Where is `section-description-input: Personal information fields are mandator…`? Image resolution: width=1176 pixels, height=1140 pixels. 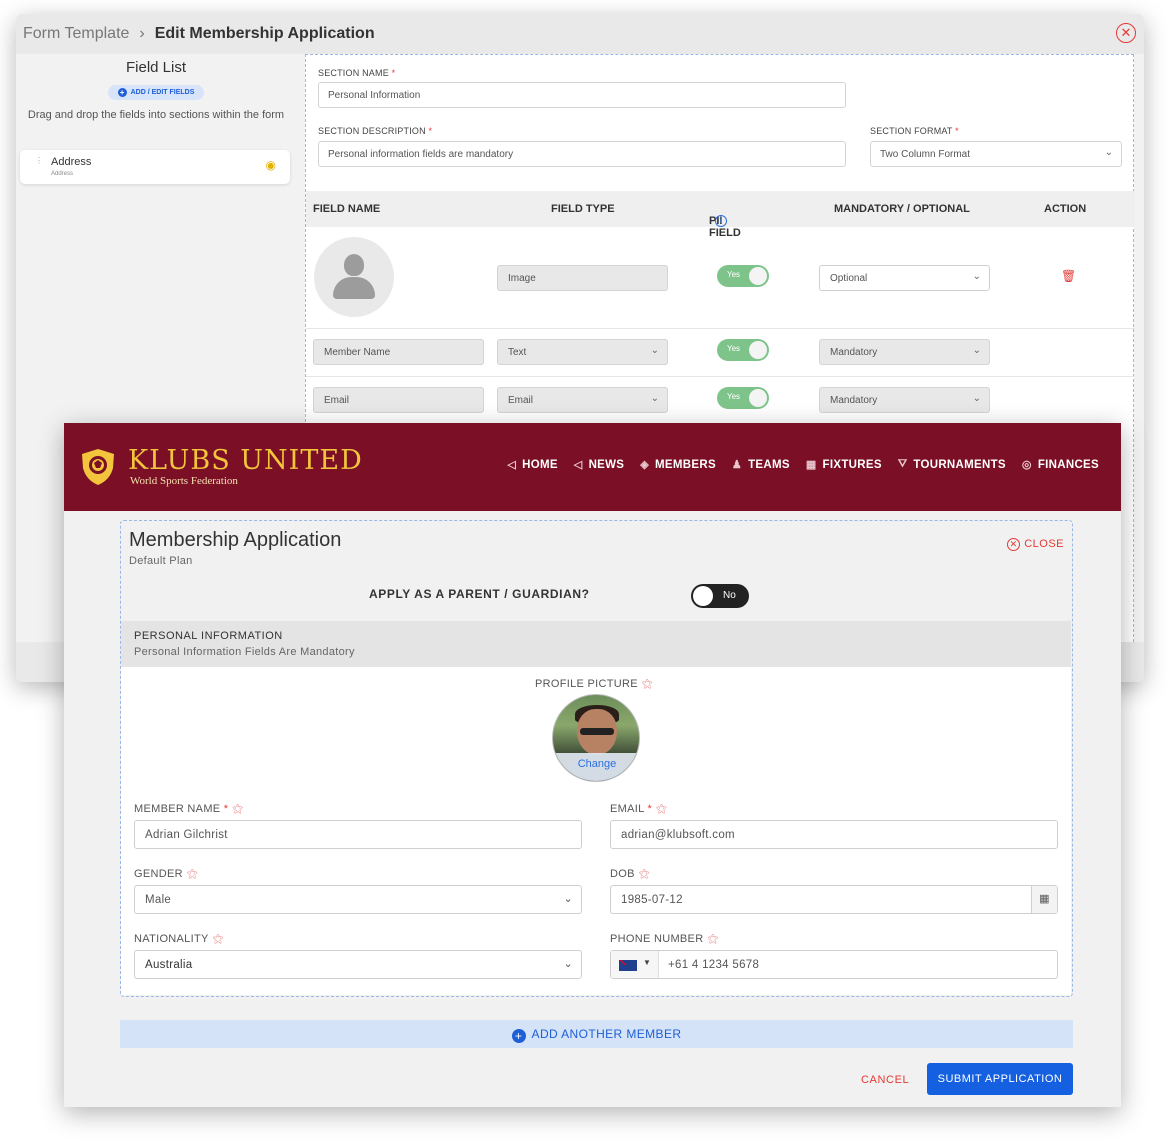 section-description-input: Personal information fields are mandator… is located at coordinates (582, 154).